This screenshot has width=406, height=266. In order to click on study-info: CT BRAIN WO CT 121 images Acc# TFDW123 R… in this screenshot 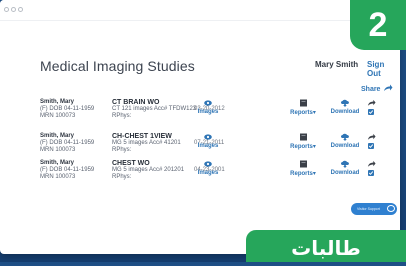, I will do `click(154, 109)`.